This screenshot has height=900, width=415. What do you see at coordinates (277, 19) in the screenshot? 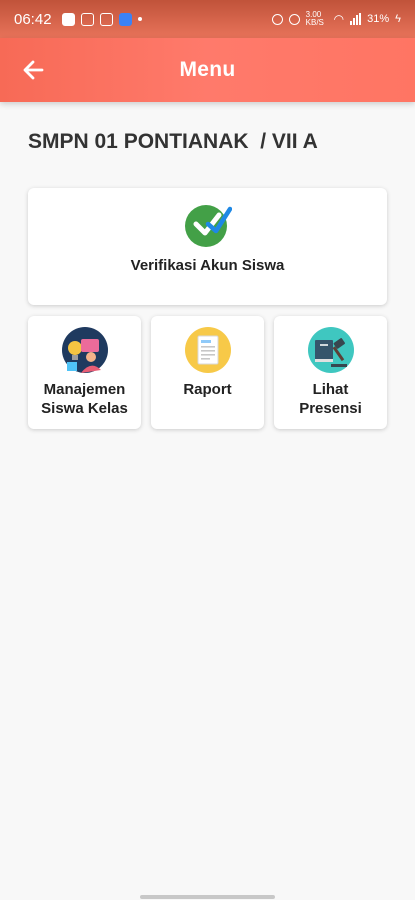
I see `alarm-icon` at bounding box center [277, 19].